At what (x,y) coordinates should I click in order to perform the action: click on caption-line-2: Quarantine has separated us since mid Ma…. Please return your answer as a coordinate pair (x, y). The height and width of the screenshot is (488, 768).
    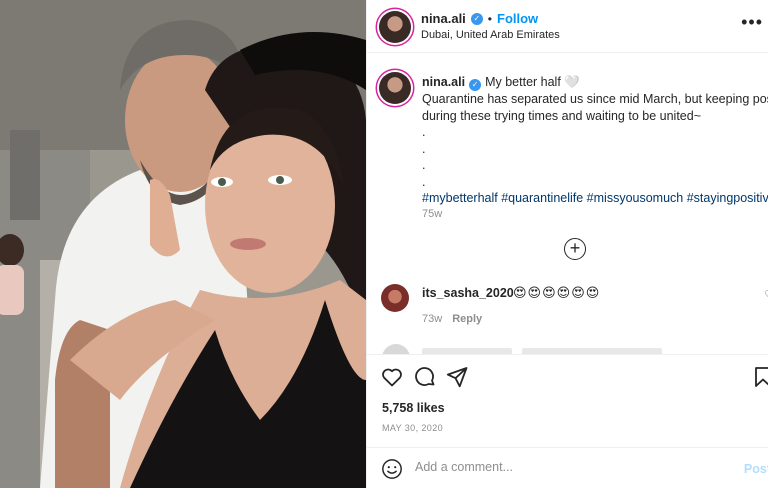
    Looking at the image, I should click on (595, 99).